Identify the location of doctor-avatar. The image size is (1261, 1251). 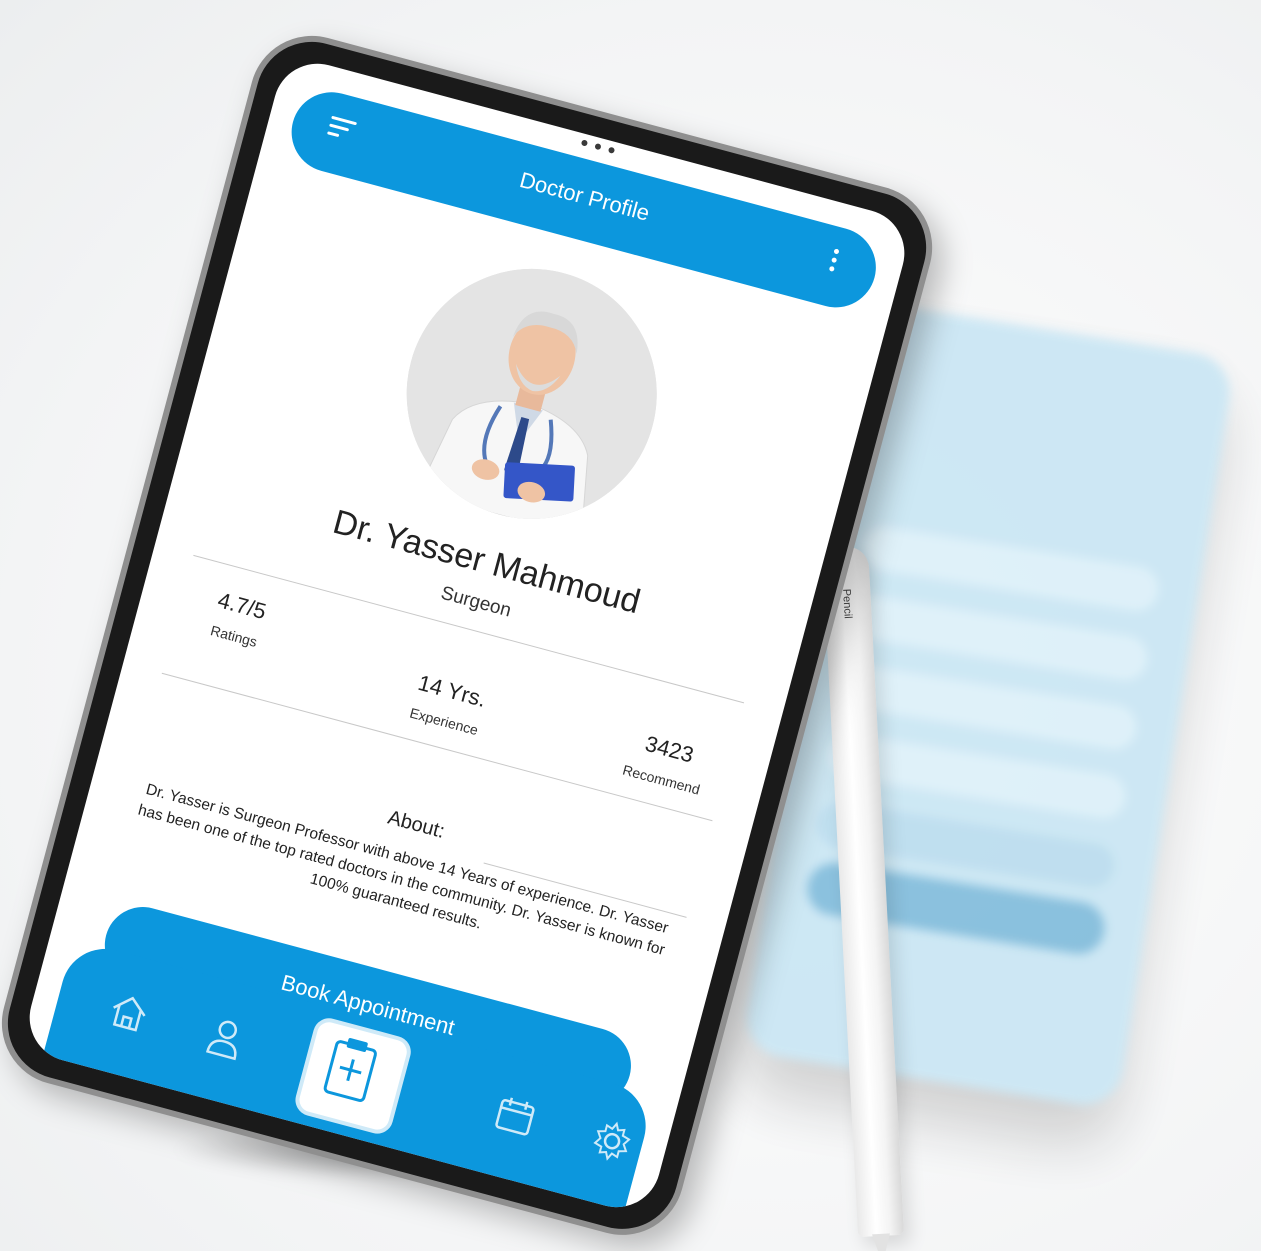
(531, 394).